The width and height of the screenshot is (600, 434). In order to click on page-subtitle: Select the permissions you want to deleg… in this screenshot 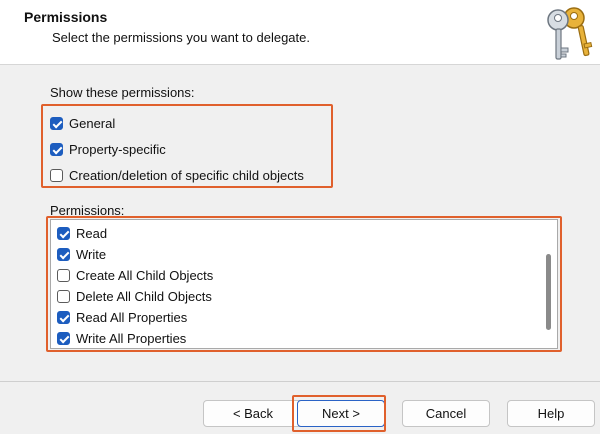, I will do `click(181, 37)`.